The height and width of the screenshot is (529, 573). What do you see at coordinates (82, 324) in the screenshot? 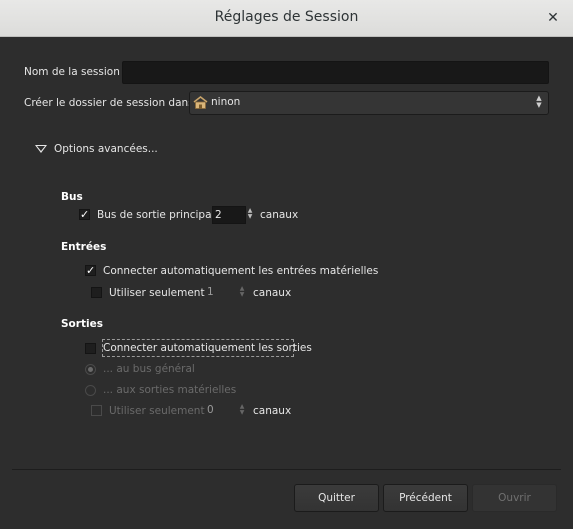
I see `outputs-heading: Sorties` at bounding box center [82, 324].